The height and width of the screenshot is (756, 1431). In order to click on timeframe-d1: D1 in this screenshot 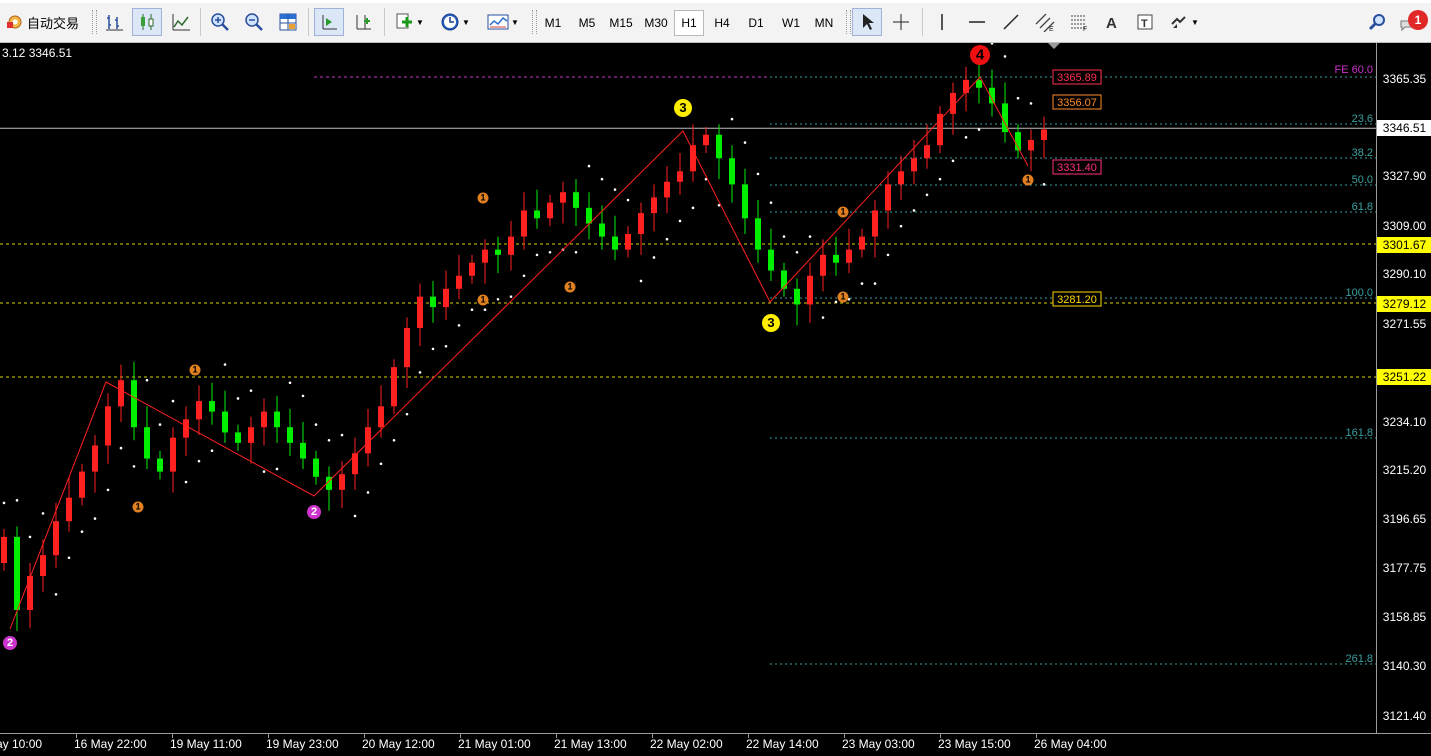, I will do `click(756, 23)`.